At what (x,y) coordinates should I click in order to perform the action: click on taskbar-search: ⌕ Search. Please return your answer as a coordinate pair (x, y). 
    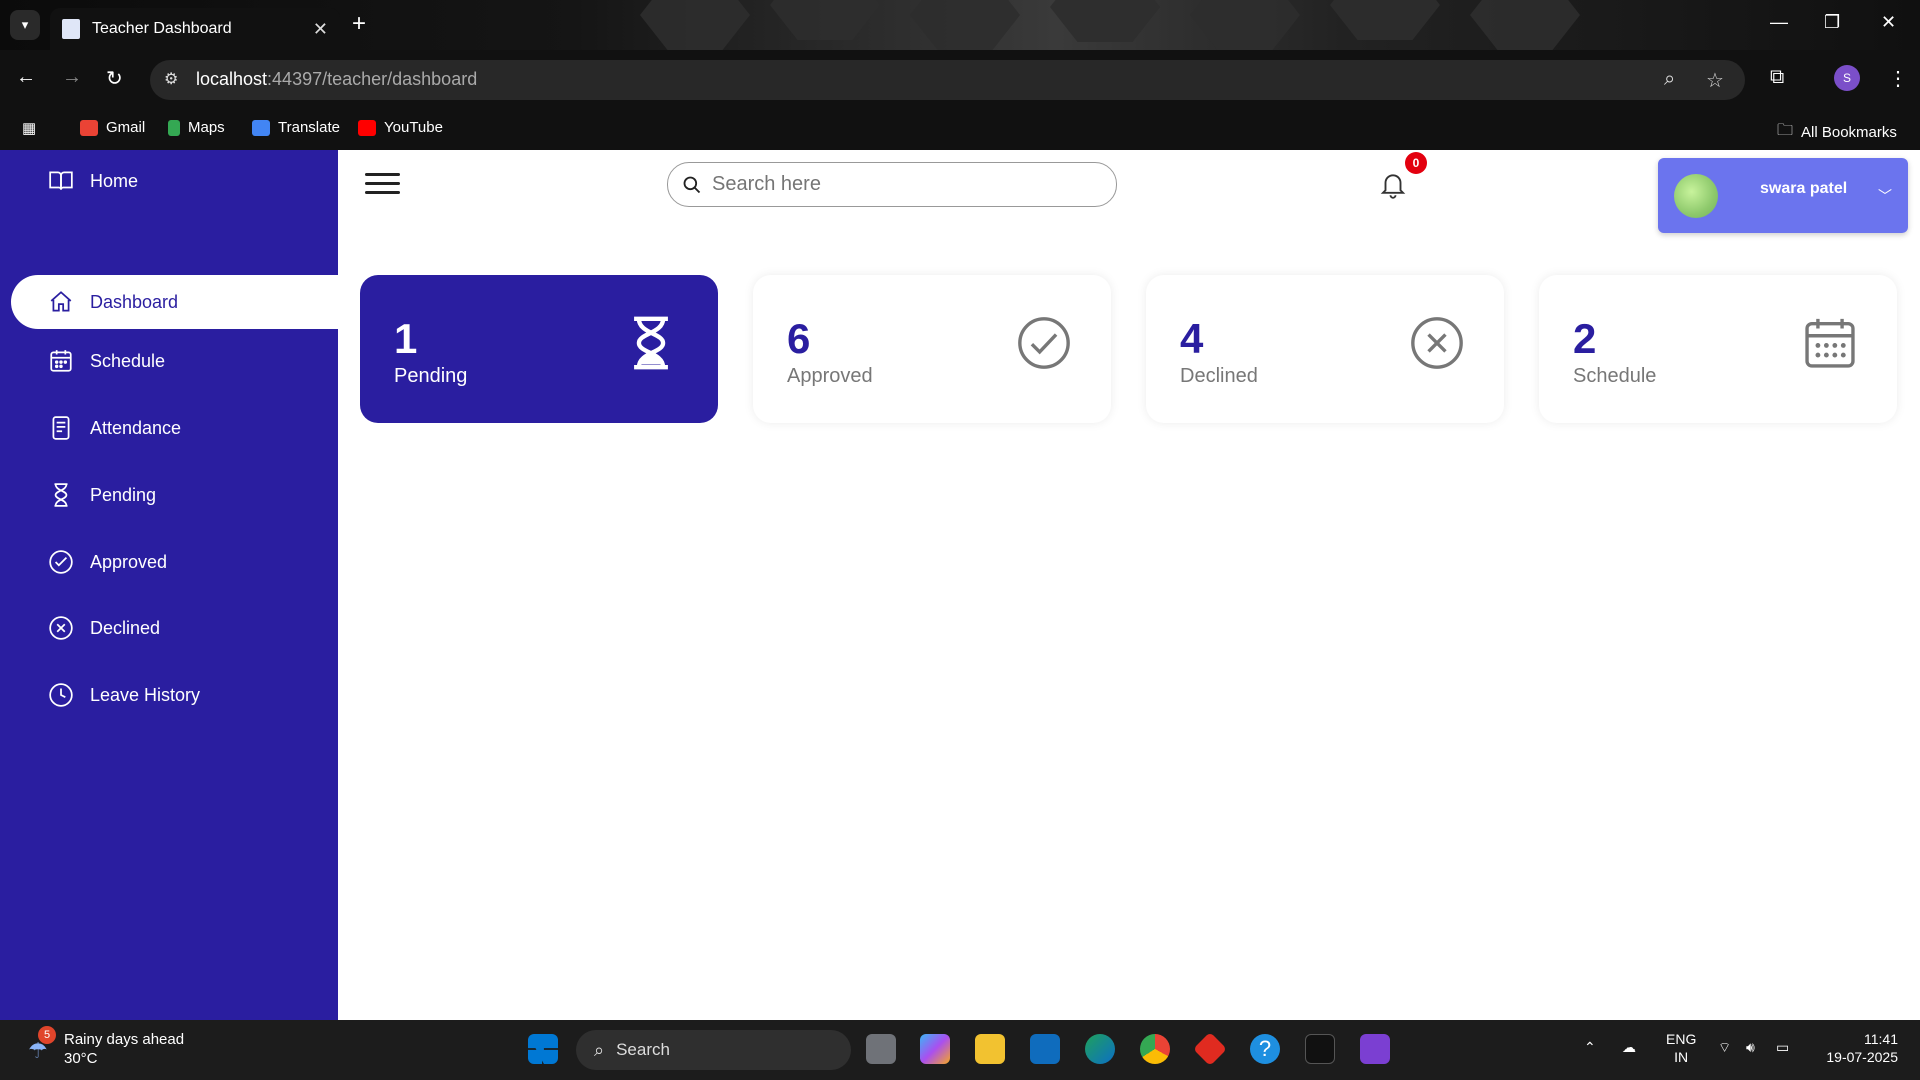
    Looking at the image, I should click on (713, 1050).